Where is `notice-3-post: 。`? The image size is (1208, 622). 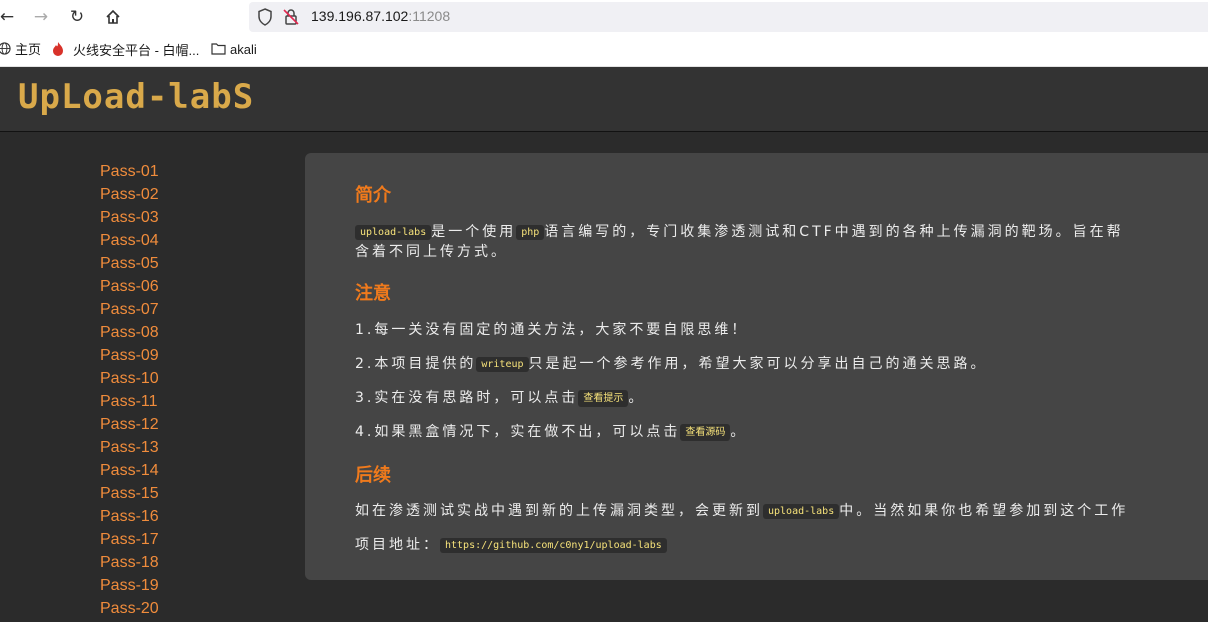
notice-3-post: 。 is located at coordinates (637, 398).